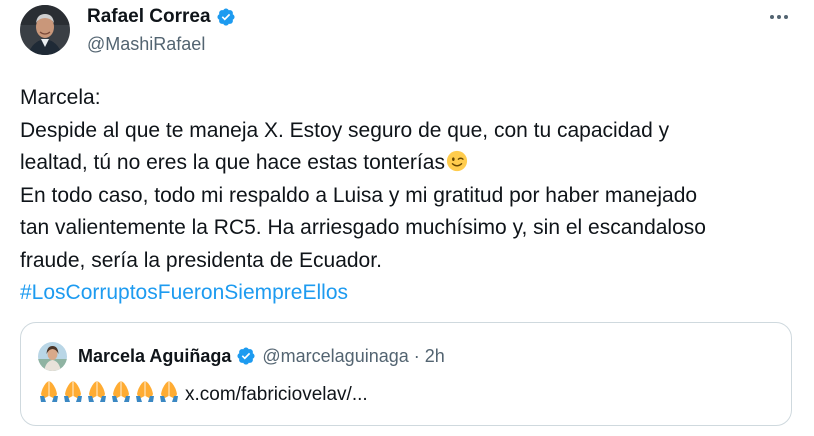 The height and width of the screenshot is (436, 814). Describe the element at coordinates (201, 260) in the screenshot. I see `tweet-line: fraude, sería la presidenta de Ecuador.` at that location.